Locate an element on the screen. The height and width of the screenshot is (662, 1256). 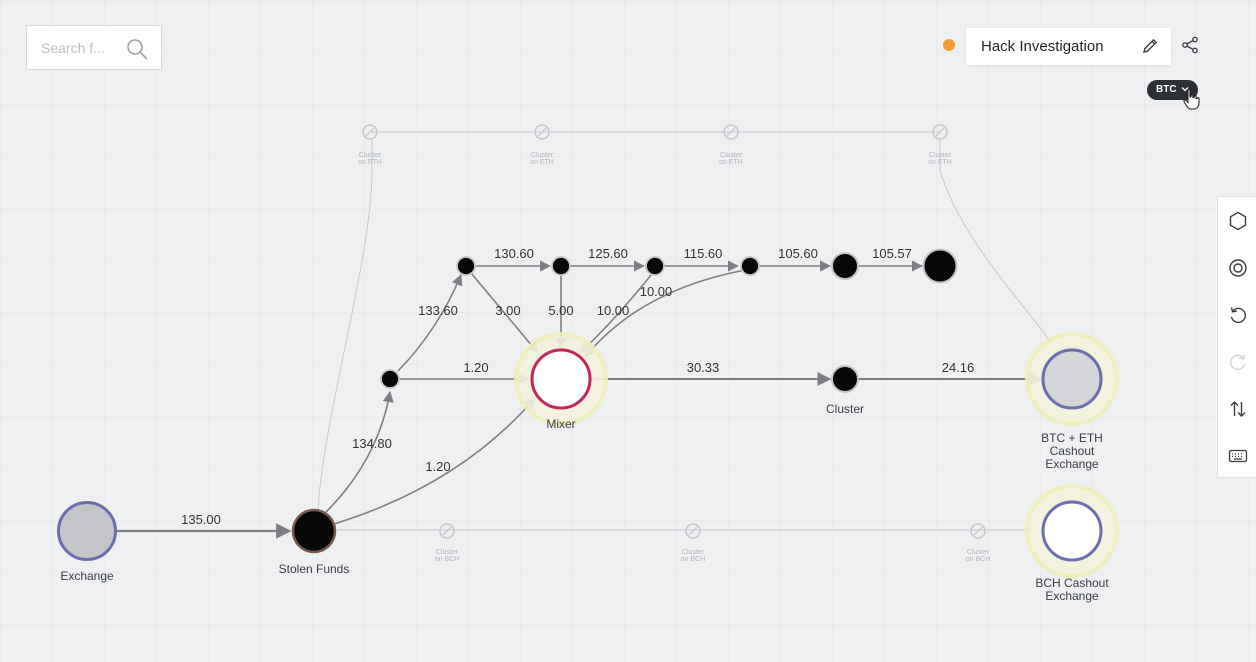
hexagon-icon is located at coordinates (1237, 221).